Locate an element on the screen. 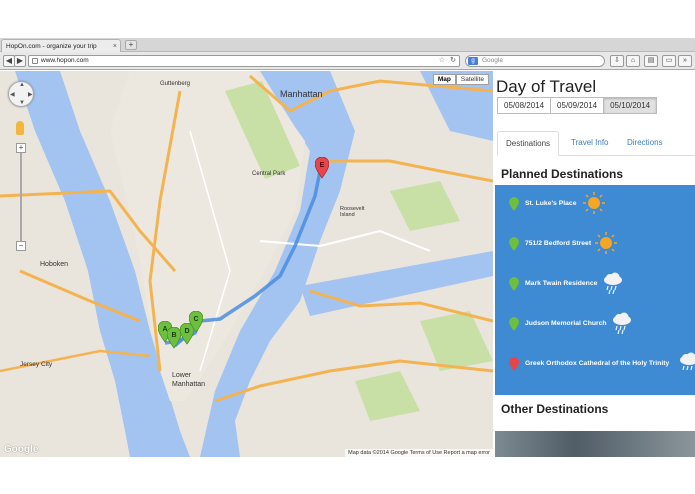 This screenshot has width=695, height=494. map-type-satellite-button: Satellite is located at coordinates (472, 79).